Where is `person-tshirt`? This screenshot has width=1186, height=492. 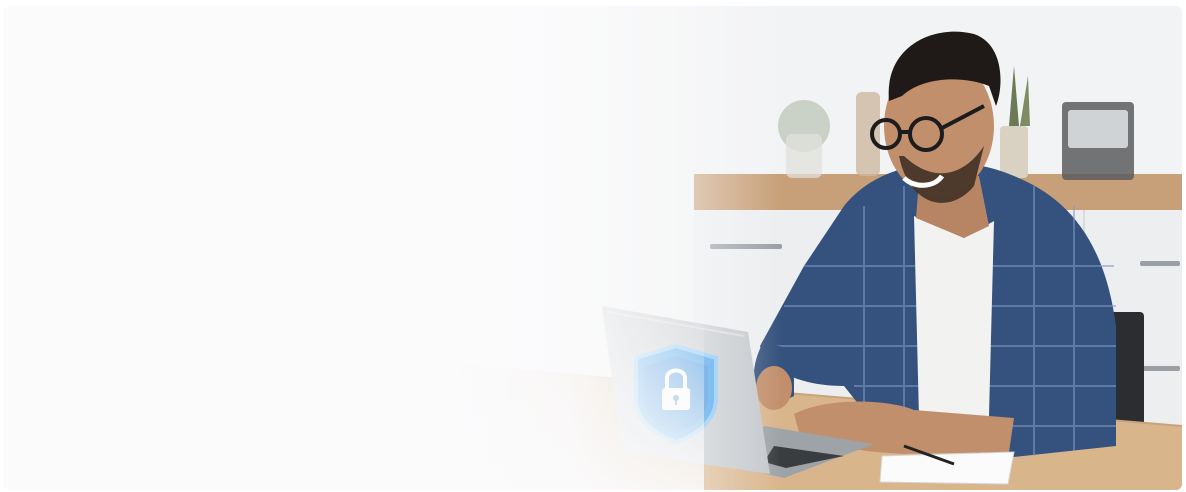
person-tshirt is located at coordinates (954, 317).